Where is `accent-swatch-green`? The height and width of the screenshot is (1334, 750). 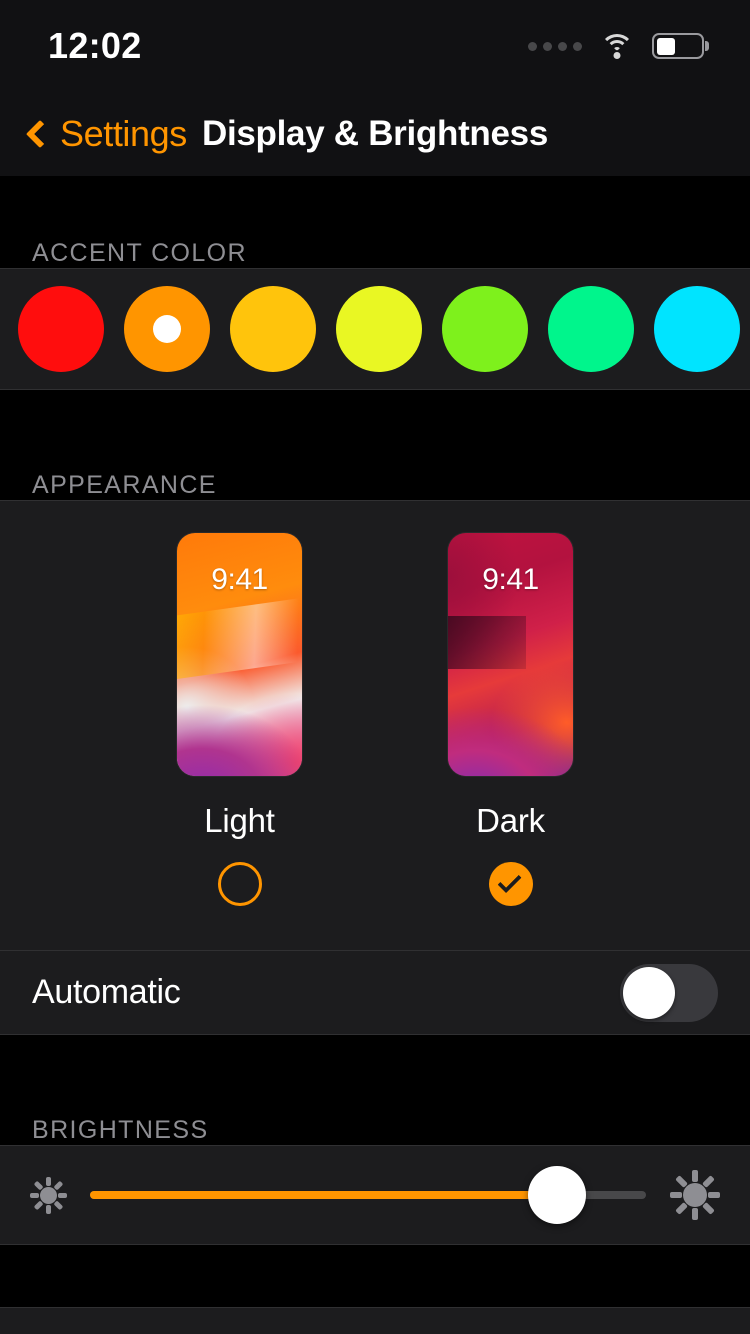
accent-swatch-green is located at coordinates (485, 329).